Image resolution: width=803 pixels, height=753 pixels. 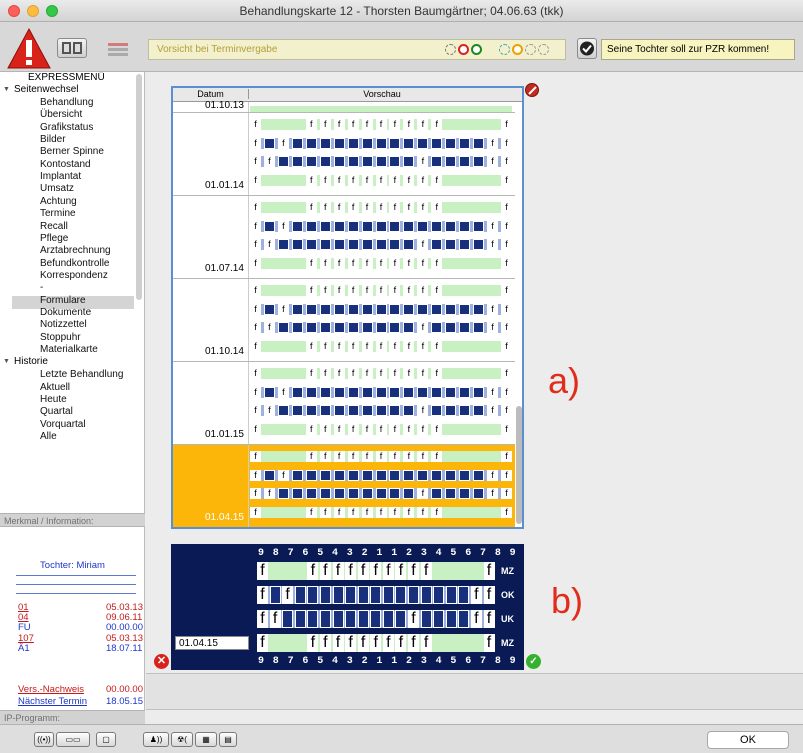 What do you see at coordinates (61, 115) in the screenshot?
I see `sidebar-item: Übersicht` at bounding box center [61, 115].